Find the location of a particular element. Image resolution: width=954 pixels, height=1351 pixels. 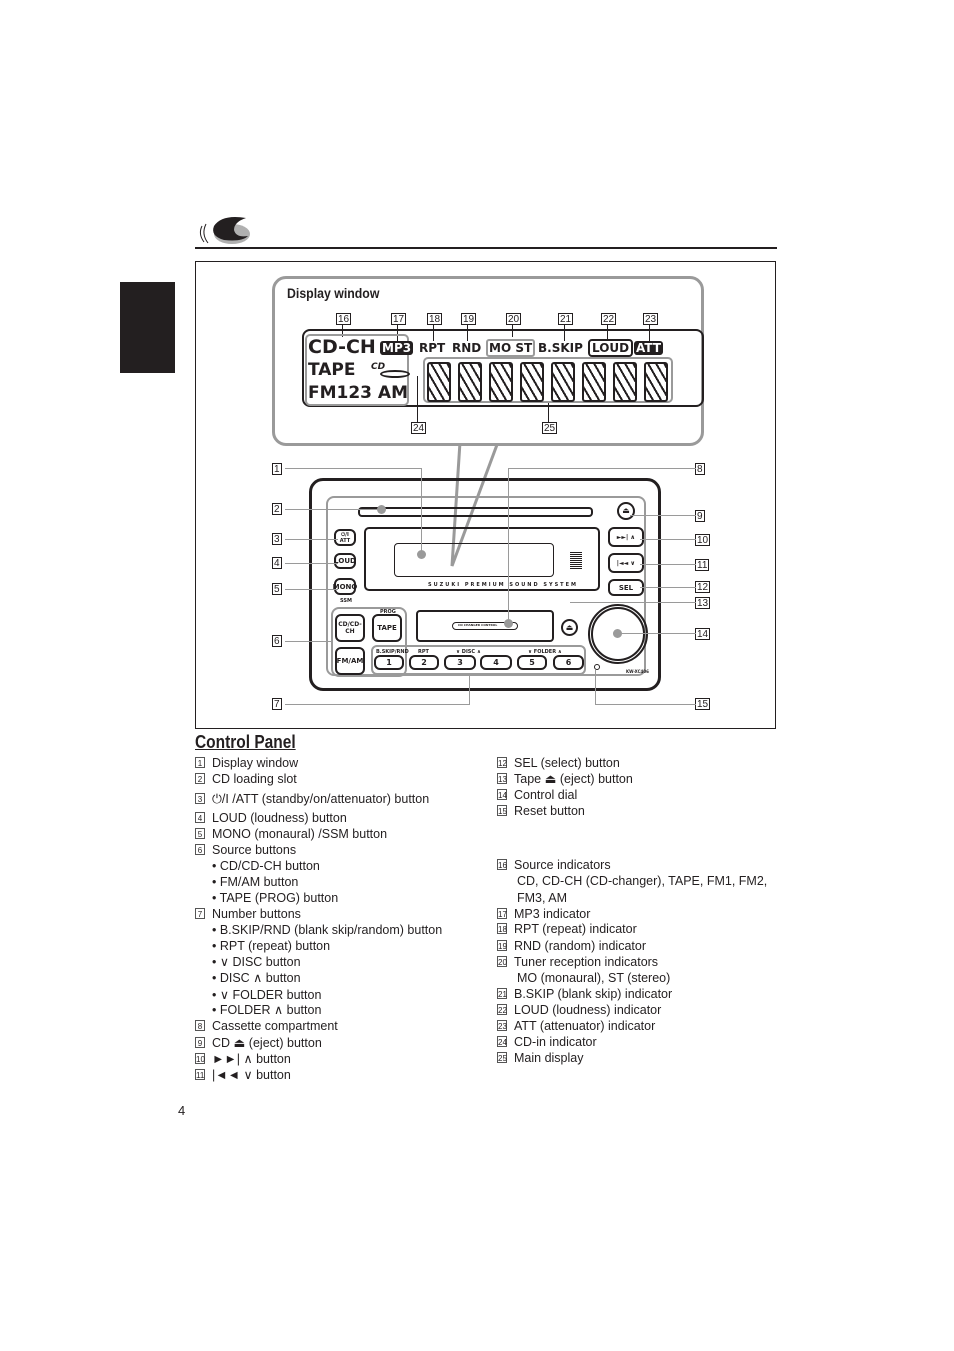

legend-number-box: 1 is located at coordinates (200, 762).